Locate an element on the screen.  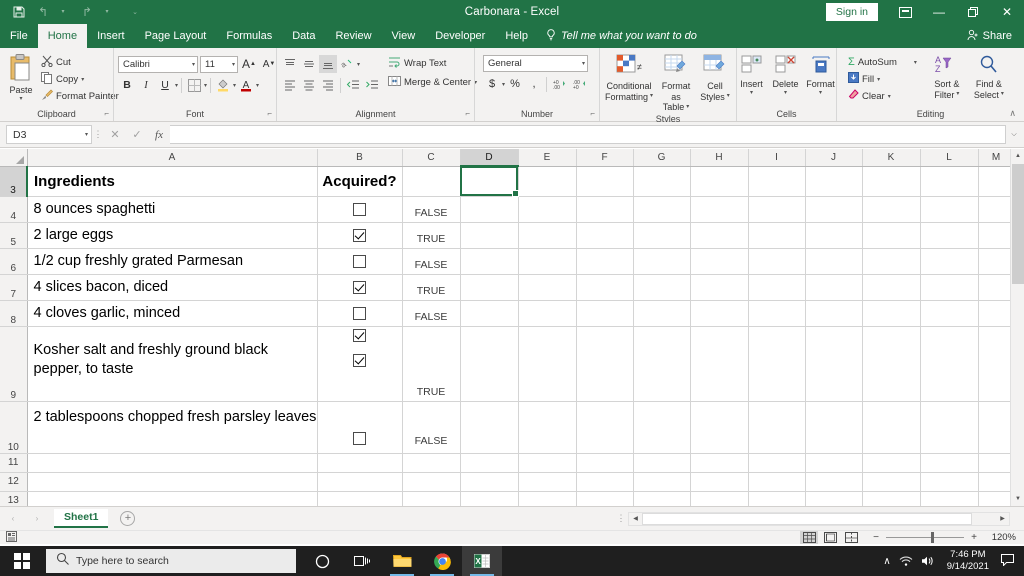
cell-B9 is located at coordinates (360, 364).